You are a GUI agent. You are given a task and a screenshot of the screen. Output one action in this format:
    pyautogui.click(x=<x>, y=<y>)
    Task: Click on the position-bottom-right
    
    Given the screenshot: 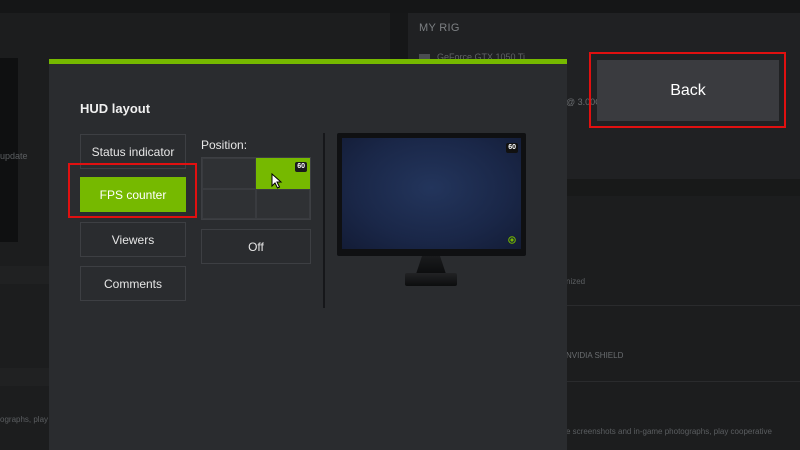 What is the action you would take?
    pyautogui.click(x=283, y=203)
    